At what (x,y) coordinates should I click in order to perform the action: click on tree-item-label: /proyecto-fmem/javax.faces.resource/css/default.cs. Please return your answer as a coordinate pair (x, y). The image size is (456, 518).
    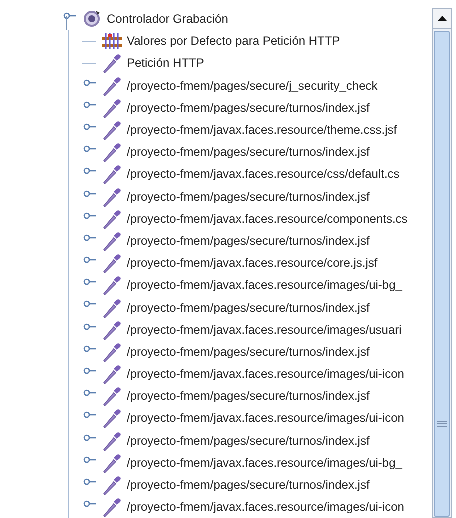
    Looking at the image, I should click on (263, 174).